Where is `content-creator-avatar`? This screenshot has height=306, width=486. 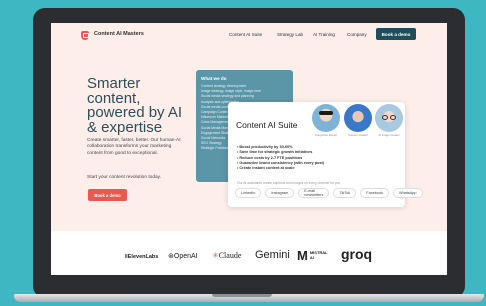 content-creator-avatar is located at coordinates (358, 118).